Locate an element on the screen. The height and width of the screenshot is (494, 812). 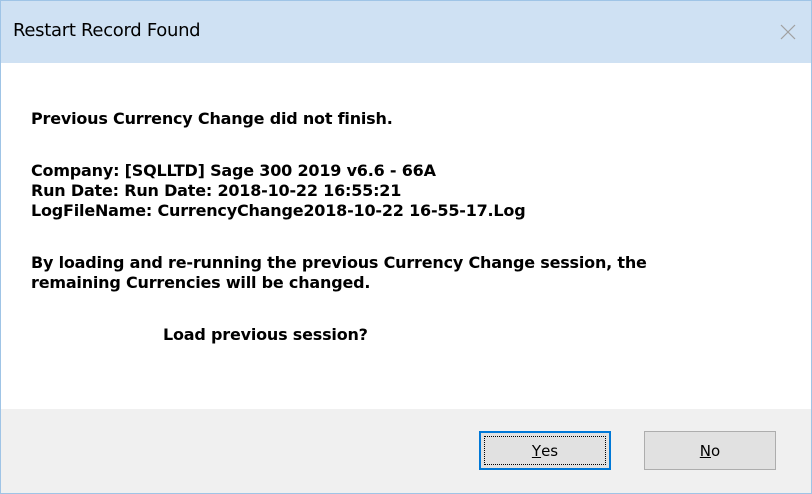
close-button is located at coordinates (788, 32).